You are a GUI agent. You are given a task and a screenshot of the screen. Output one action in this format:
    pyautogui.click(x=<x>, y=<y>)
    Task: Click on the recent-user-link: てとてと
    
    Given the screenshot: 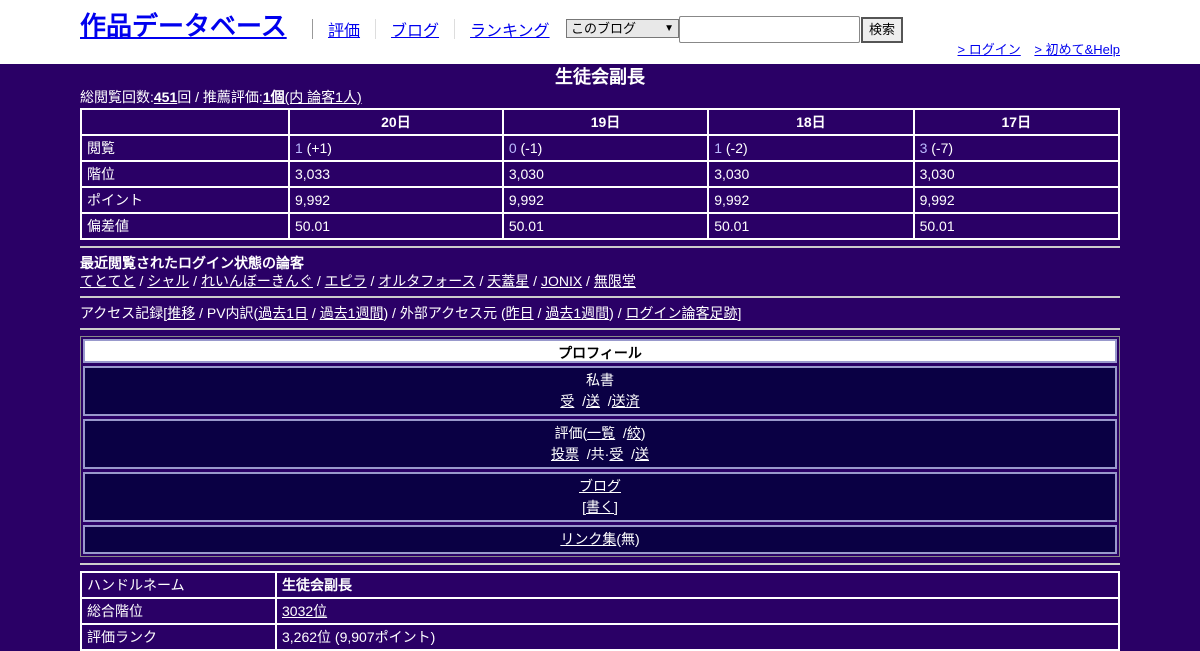 What is the action you would take?
    pyautogui.click(x=108, y=281)
    